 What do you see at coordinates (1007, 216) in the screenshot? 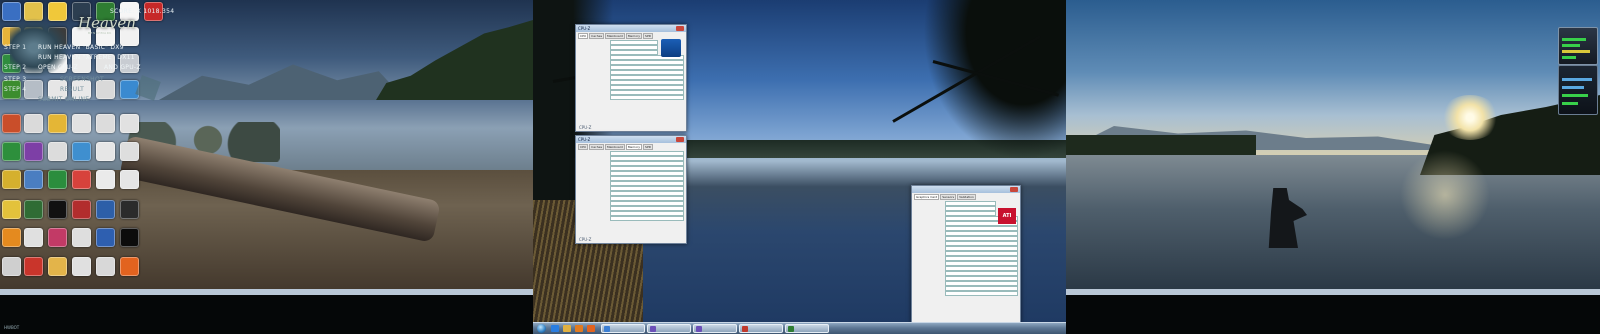
I see `ati-logo-icon: ATI` at bounding box center [1007, 216].